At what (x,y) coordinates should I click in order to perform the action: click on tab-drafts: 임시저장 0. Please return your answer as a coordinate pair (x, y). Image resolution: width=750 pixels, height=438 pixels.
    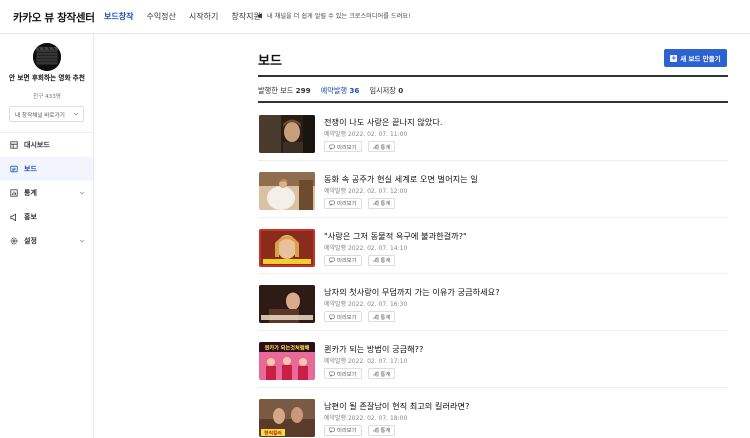
    Looking at the image, I should click on (386, 91).